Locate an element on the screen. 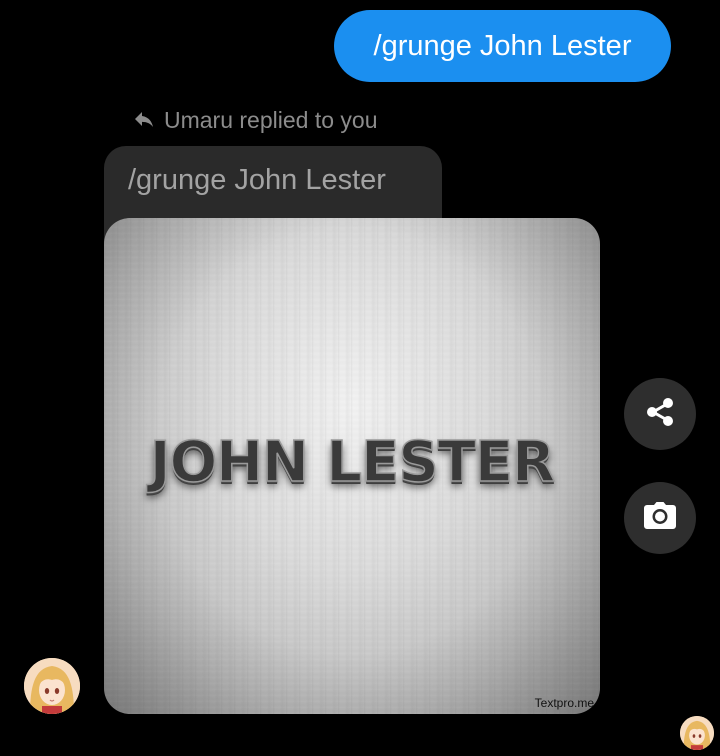 The width and height of the screenshot is (720, 756). reply-arrow-icon is located at coordinates (144, 120).